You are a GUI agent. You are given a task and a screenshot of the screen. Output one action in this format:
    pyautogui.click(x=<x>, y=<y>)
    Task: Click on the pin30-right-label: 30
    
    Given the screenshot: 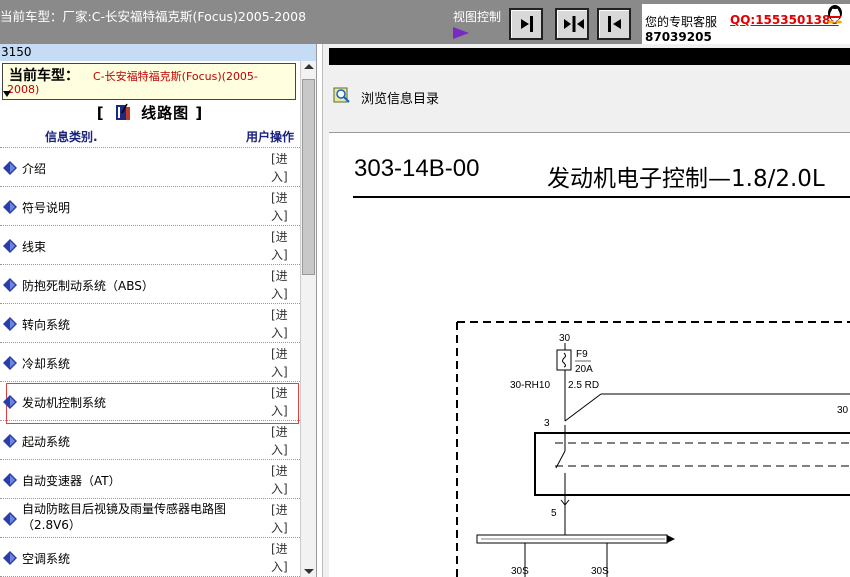 What is the action you would take?
    pyautogui.click(x=843, y=410)
    